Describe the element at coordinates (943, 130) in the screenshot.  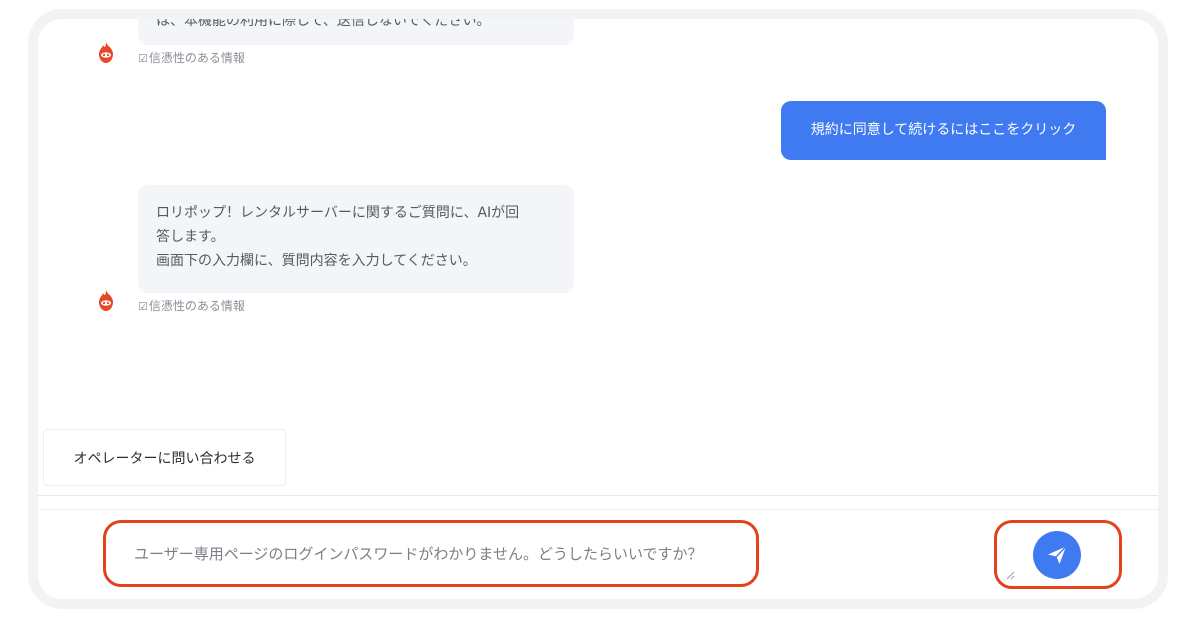
I see `user-message: 規約に同意して続けるにはここをクリック` at that location.